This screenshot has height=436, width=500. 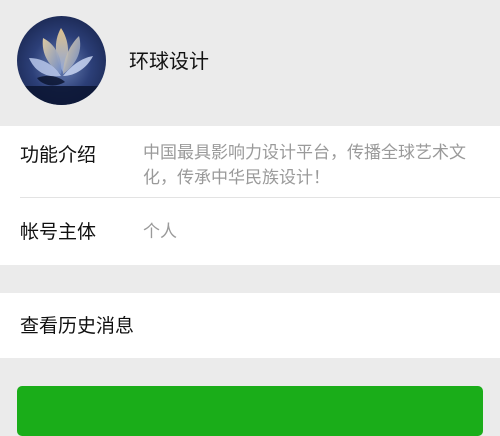 I want to click on account-name: 环球设计, so click(x=169, y=61).